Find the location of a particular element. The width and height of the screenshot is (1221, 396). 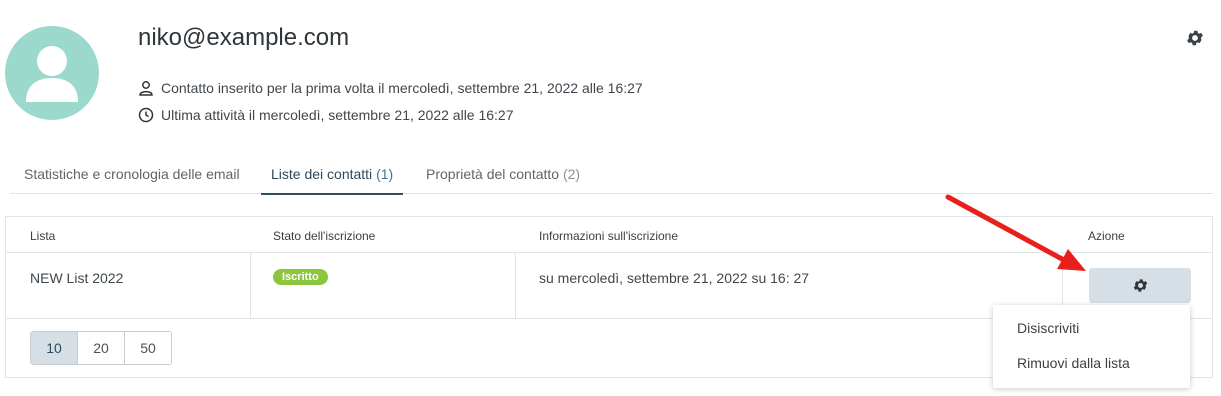

contact-email: niko@example.com is located at coordinates (244, 37).